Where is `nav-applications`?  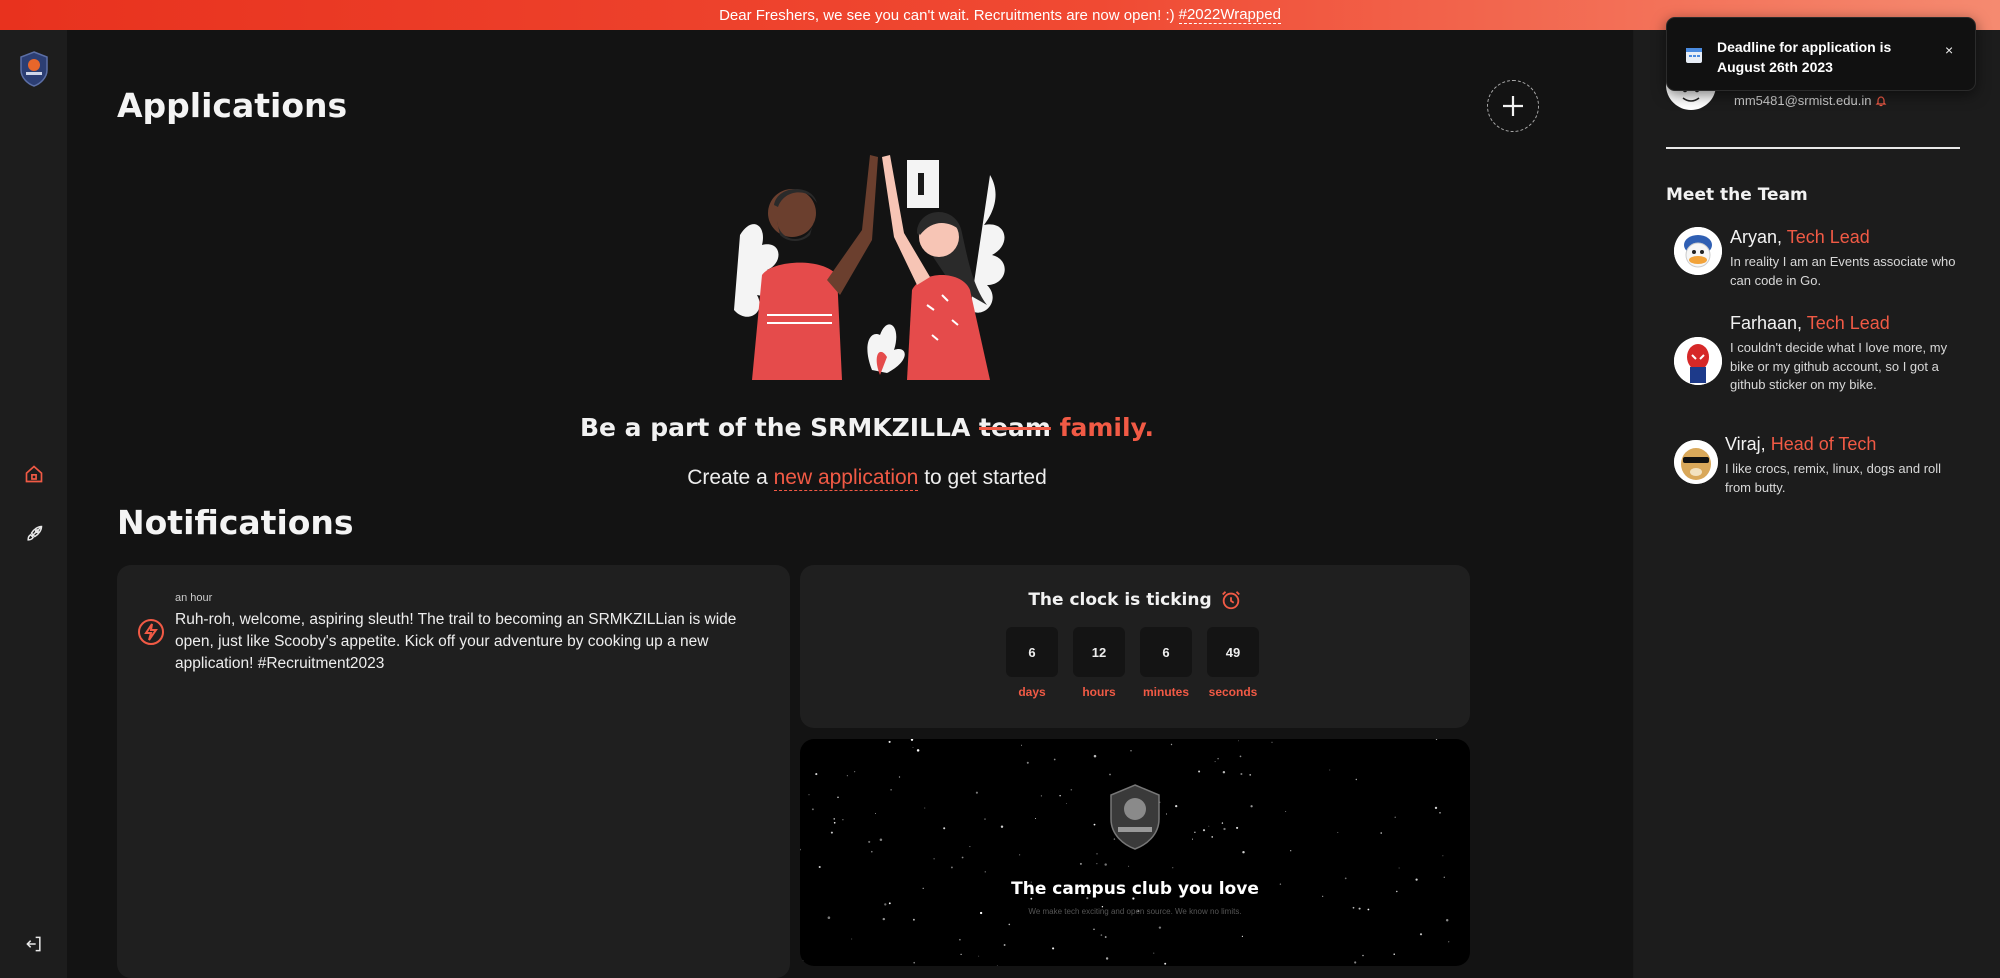 nav-applications is located at coordinates (34, 534).